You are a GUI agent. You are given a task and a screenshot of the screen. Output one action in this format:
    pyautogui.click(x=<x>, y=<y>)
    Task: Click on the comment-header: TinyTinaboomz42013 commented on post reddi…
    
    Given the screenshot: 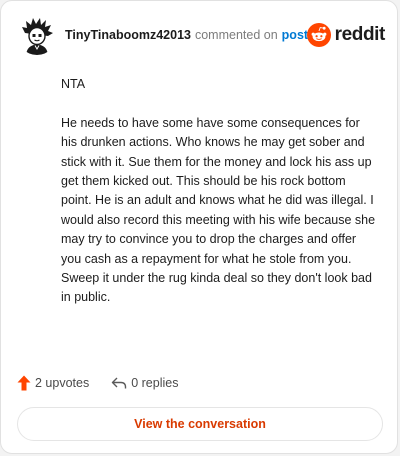 What is the action you would take?
    pyautogui.click(x=201, y=35)
    